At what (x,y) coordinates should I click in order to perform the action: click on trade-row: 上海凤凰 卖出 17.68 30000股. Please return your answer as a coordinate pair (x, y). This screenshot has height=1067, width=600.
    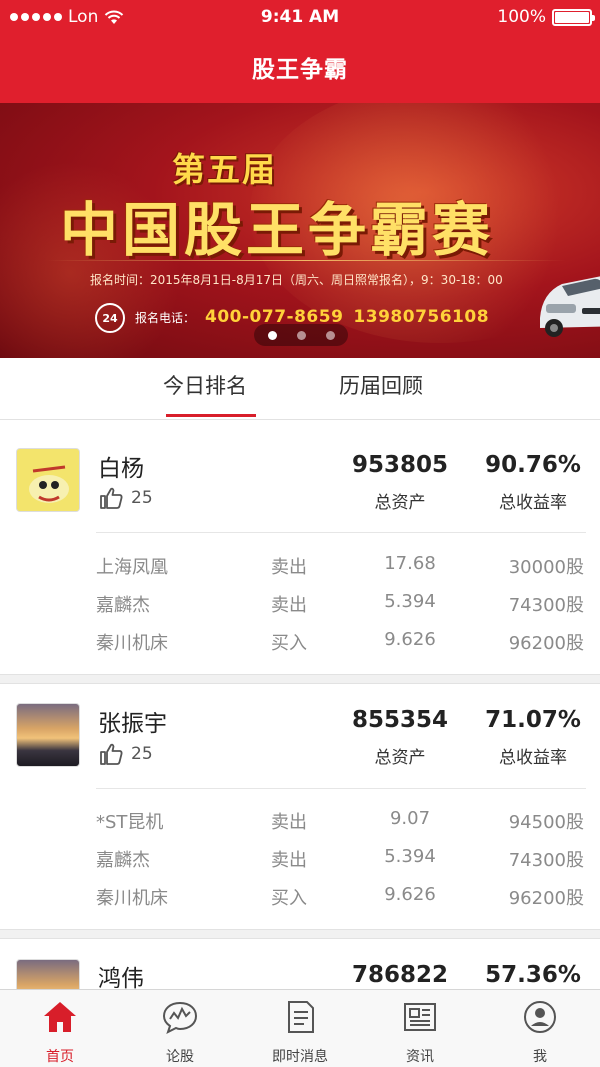
    Looking at the image, I should click on (300, 568).